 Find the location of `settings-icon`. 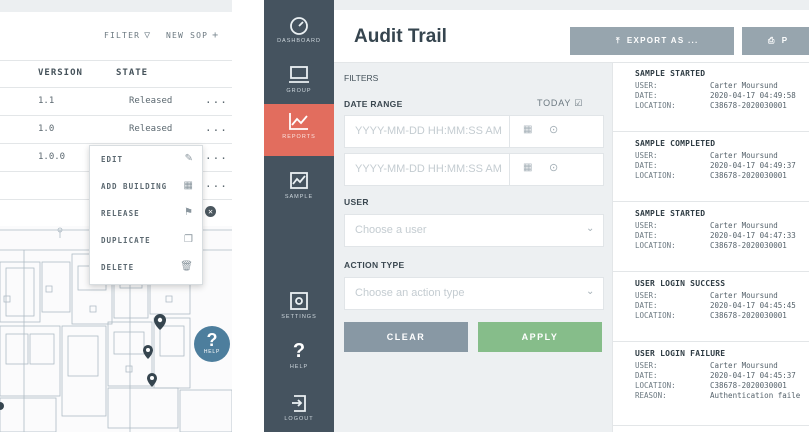

settings-icon is located at coordinates (299, 301).